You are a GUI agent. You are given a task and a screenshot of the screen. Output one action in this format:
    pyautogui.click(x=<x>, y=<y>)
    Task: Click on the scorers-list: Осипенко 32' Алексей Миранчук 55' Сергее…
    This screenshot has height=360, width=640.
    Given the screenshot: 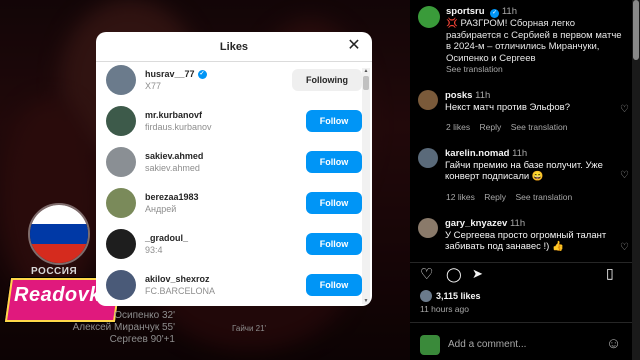 What is the action you would take?
    pyautogui.click(x=117, y=328)
    